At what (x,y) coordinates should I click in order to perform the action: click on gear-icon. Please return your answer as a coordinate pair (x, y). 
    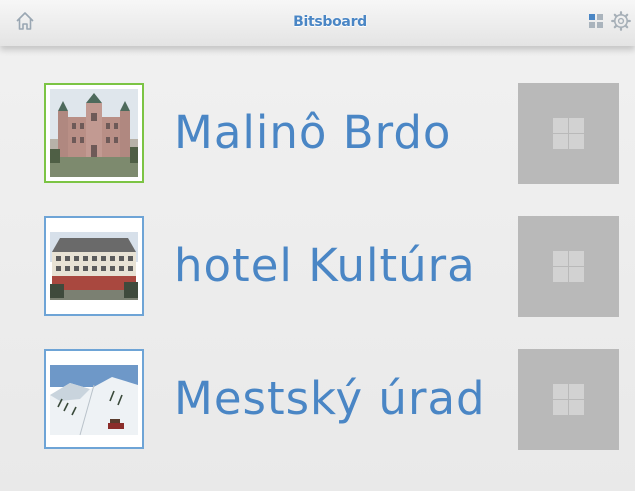
    Looking at the image, I should click on (621, 21).